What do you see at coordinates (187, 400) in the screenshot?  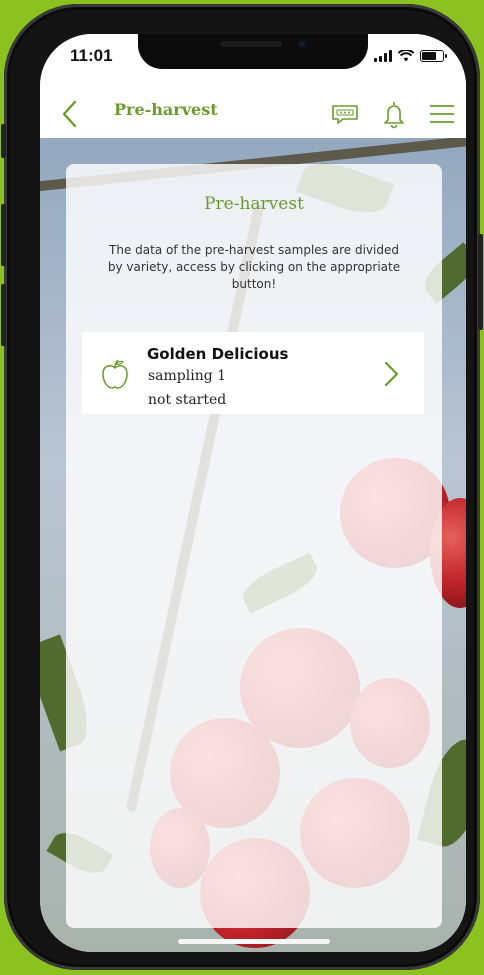 I see `variety-status: not started` at bounding box center [187, 400].